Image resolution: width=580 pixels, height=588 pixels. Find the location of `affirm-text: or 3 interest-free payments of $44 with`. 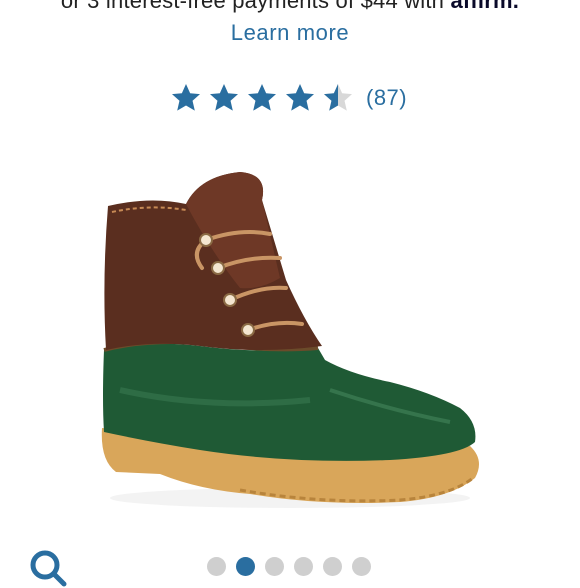

affirm-text: or 3 interest-free payments of $44 with is located at coordinates (252, 6).